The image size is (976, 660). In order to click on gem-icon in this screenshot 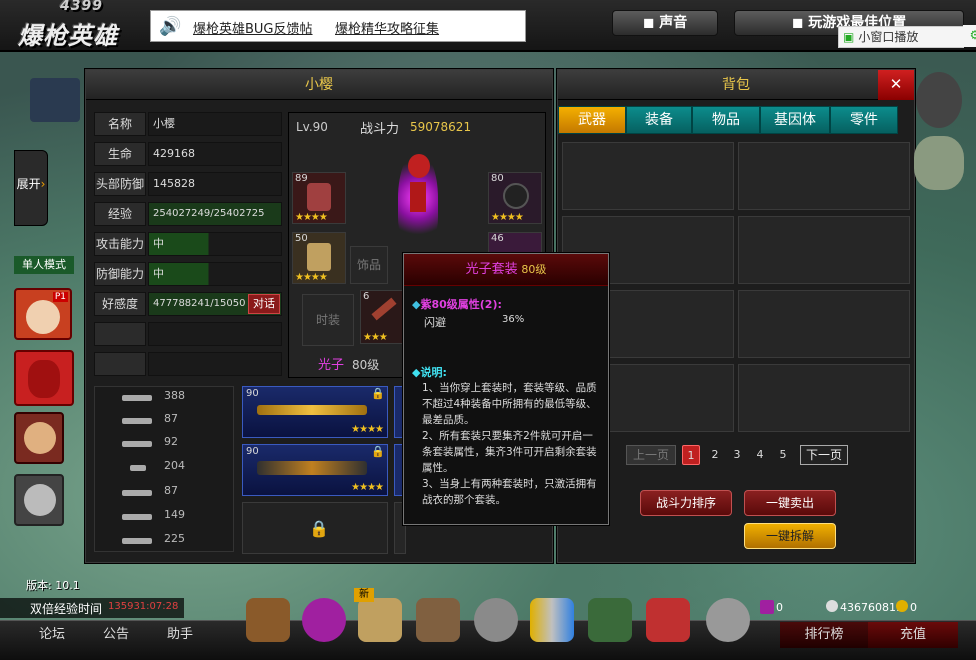, I will do `click(767, 607)`.